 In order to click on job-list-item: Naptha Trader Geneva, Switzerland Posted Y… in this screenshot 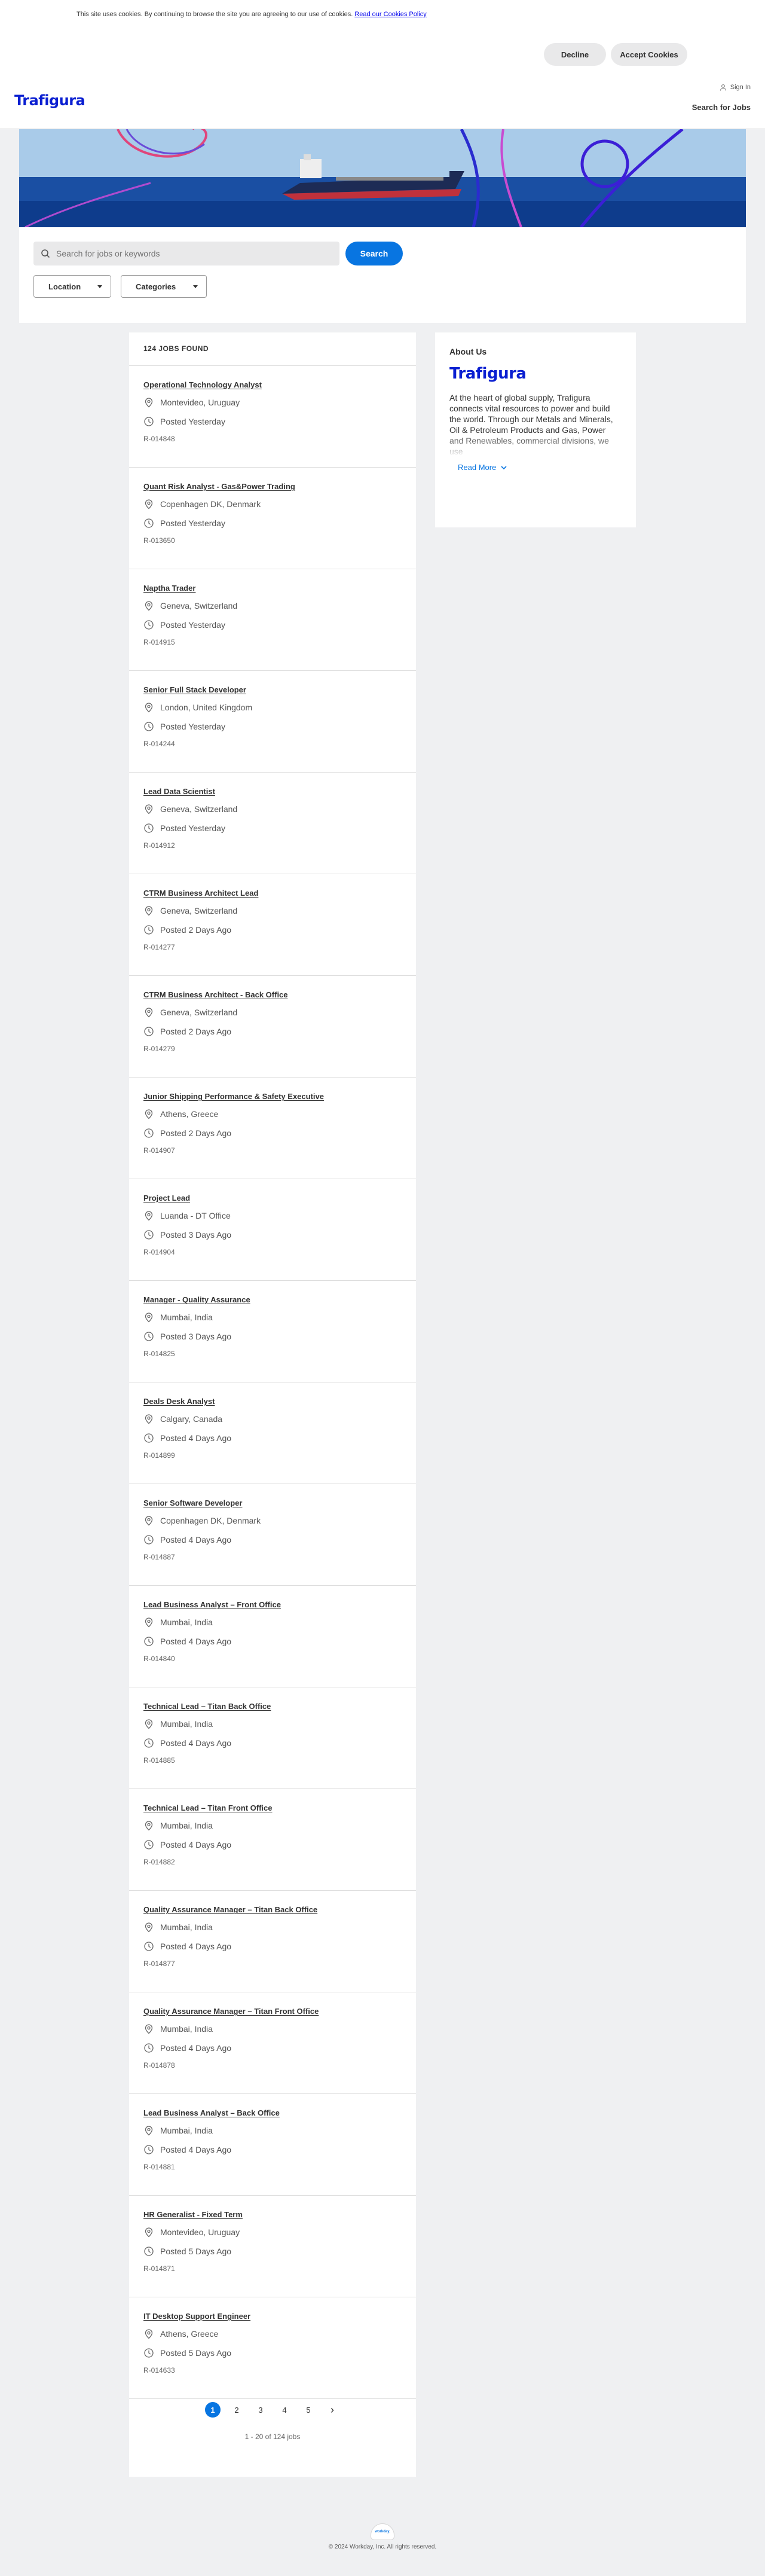, I will do `click(272, 620)`.